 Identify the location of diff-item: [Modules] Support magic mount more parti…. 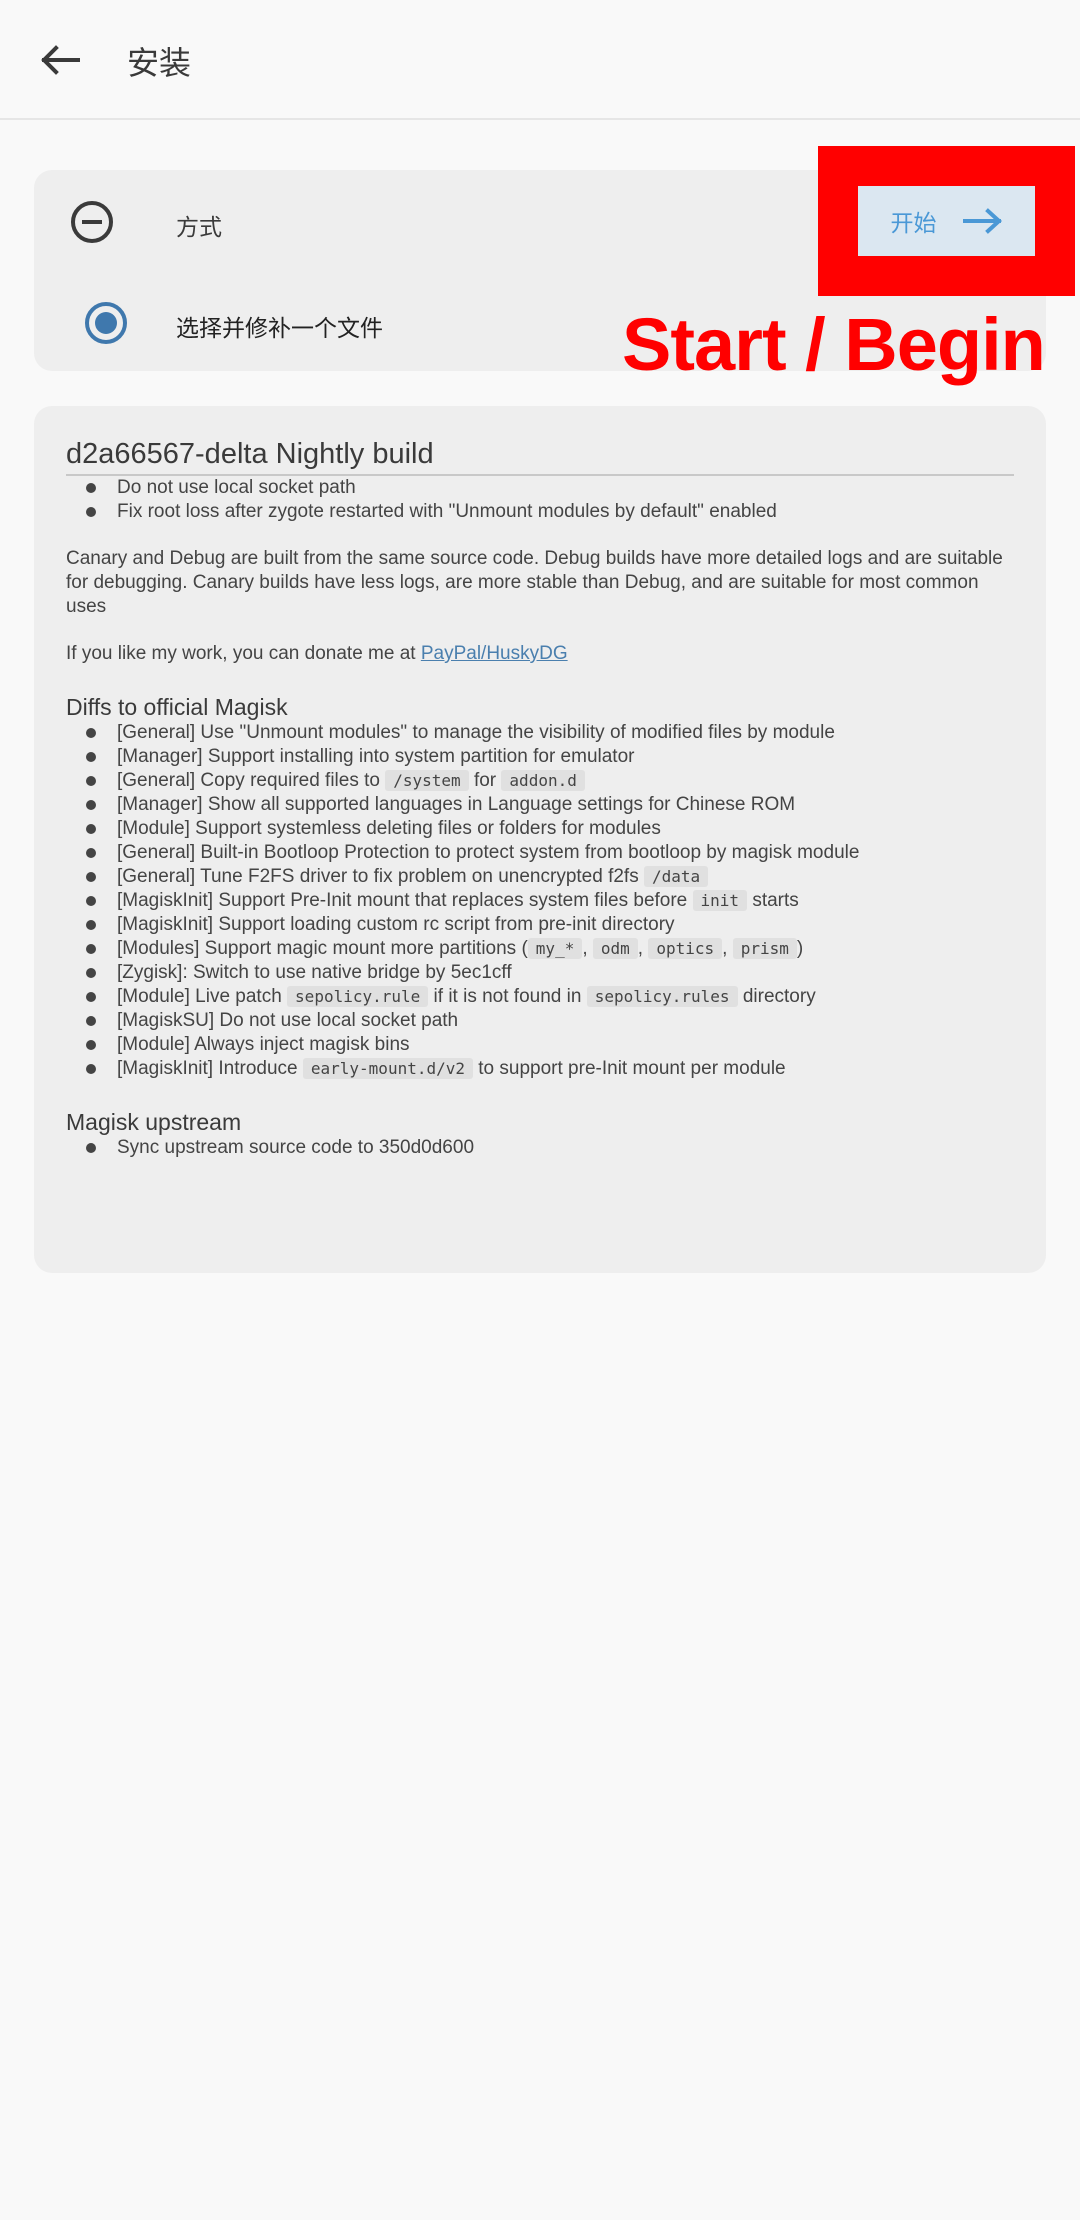
(540, 949).